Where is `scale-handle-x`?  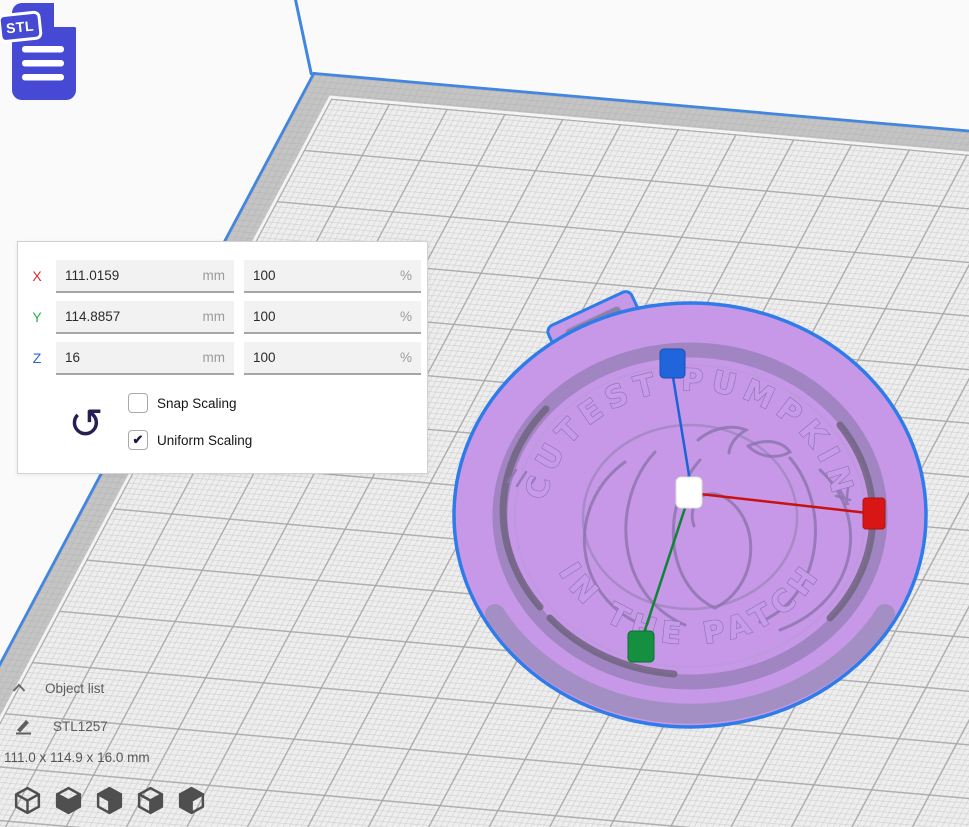
scale-handle-x is located at coordinates (874, 513).